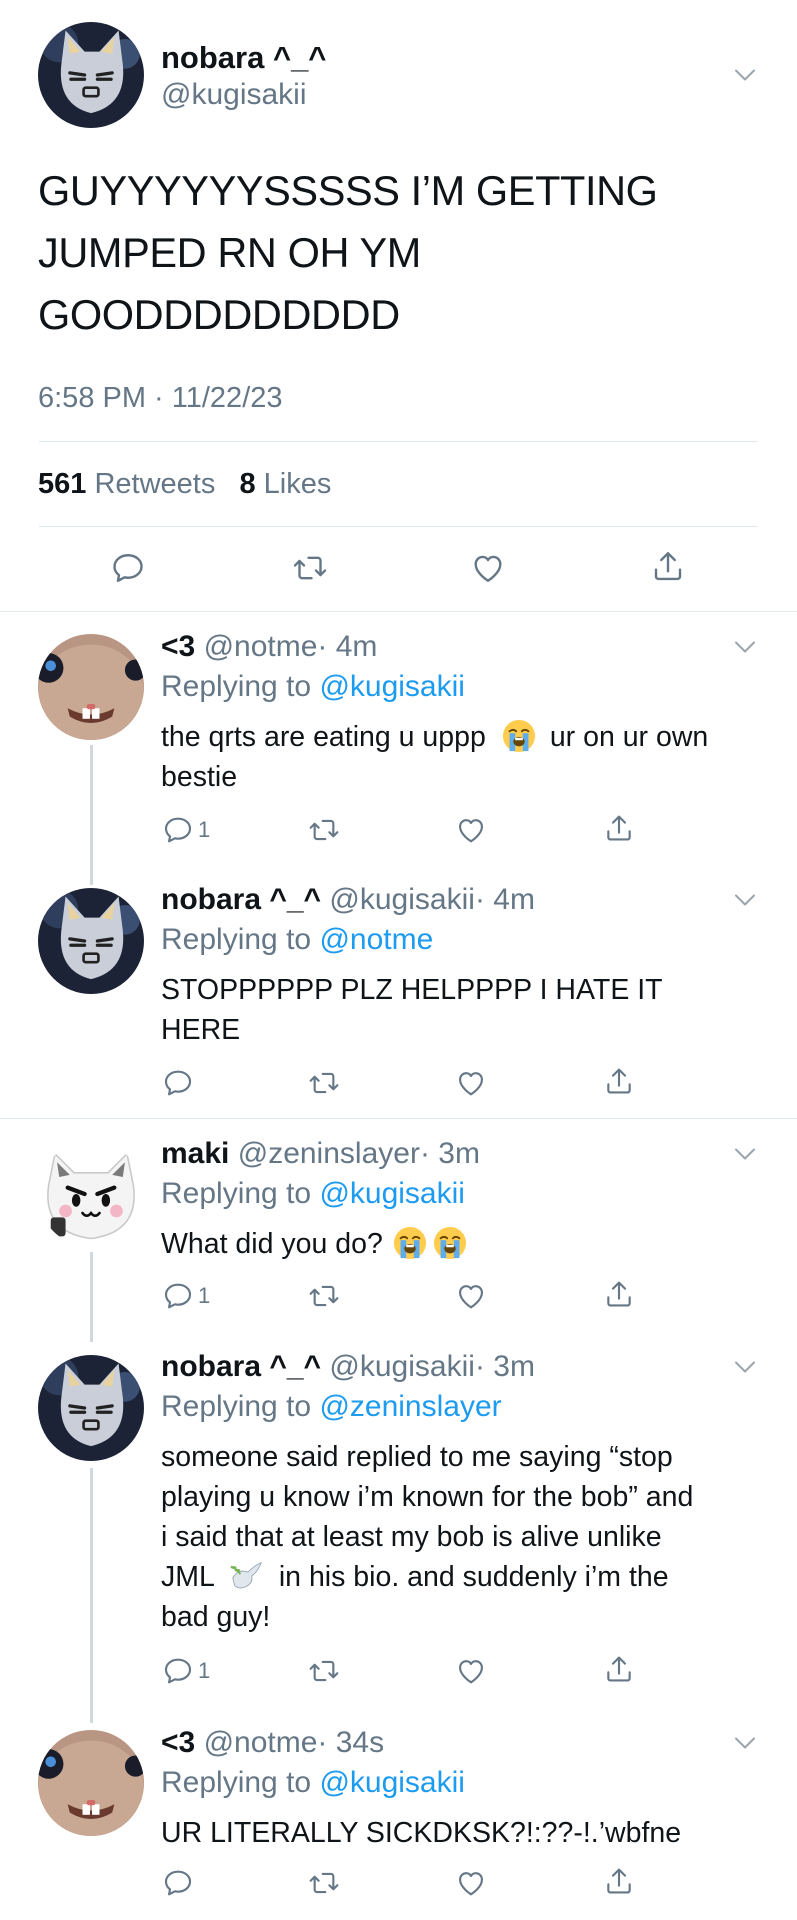  What do you see at coordinates (410, 1406) in the screenshot?
I see `mention-link: @zeninslayer` at bounding box center [410, 1406].